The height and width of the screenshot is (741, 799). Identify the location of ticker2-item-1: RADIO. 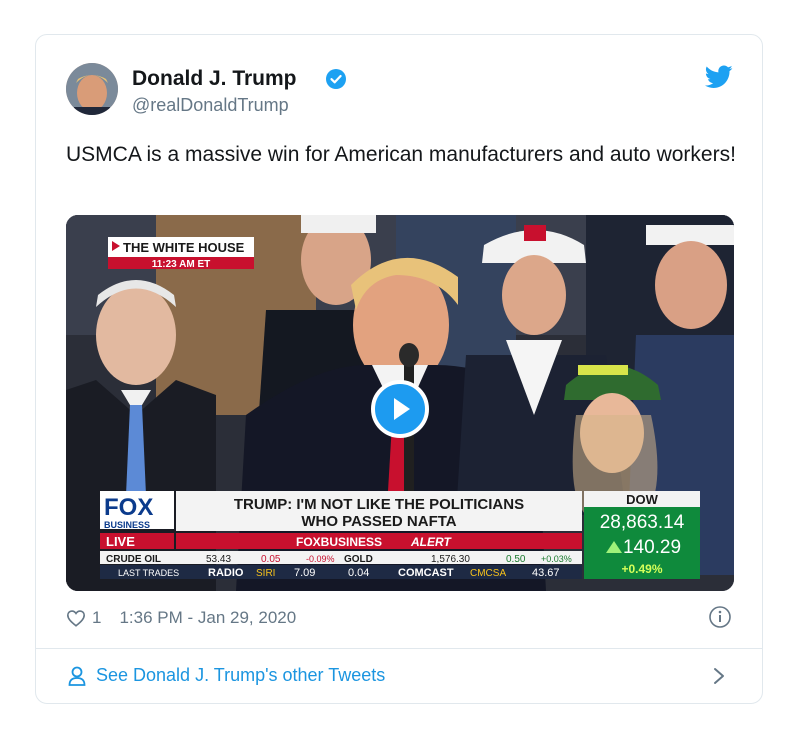
(226, 573).